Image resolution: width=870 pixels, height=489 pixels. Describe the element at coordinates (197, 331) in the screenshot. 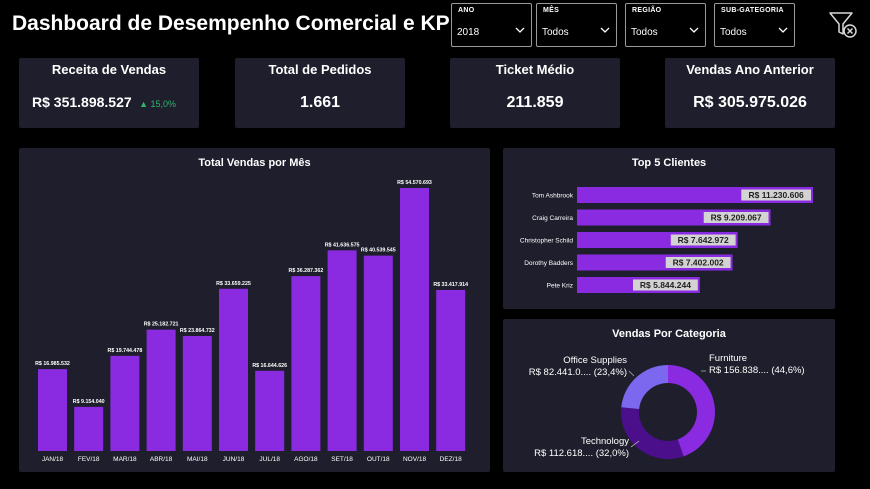

I see `bar-value-label: R$ 23.864.732` at that location.